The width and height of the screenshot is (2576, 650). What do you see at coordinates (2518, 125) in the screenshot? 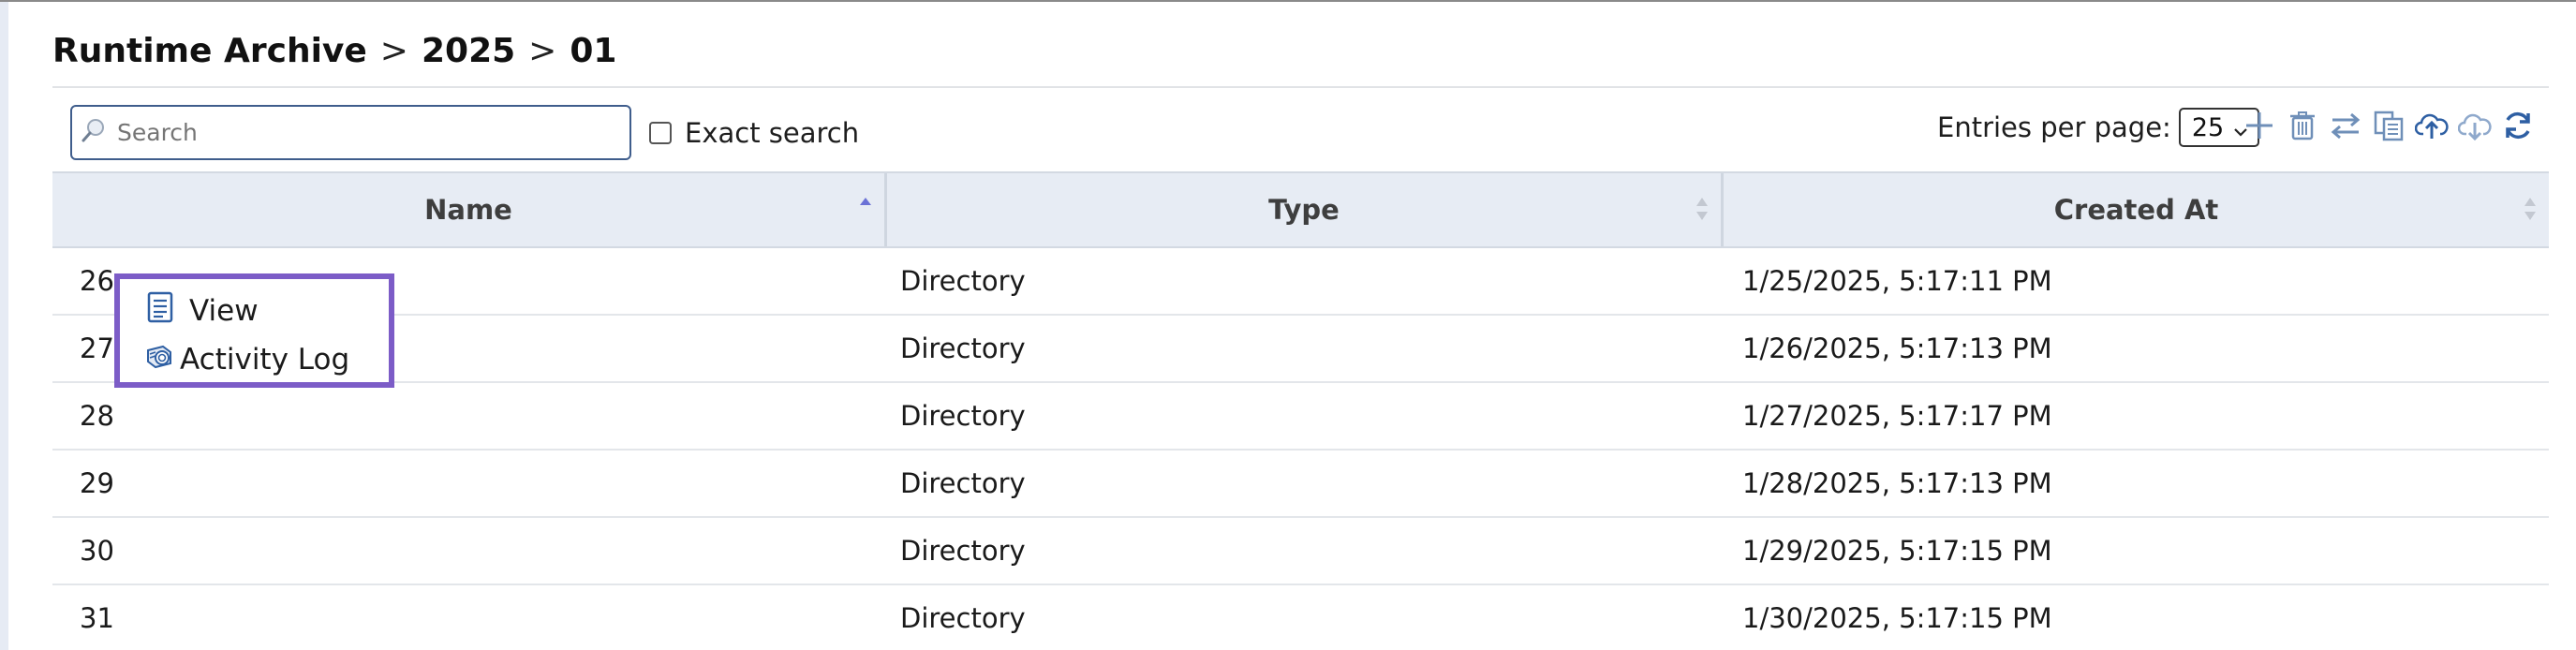
I see `refresh-icon` at bounding box center [2518, 125].